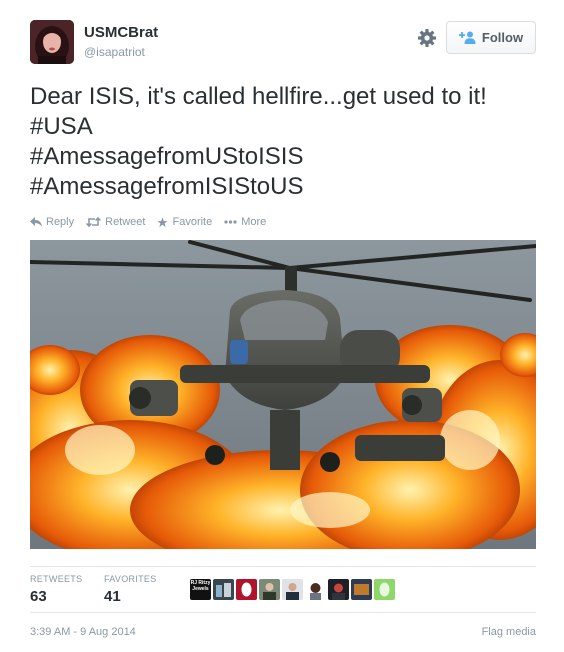 This screenshot has width=564, height=652. What do you see at coordinates (60, 222) in the screenshot?
I see `reply-label: Reply` at bounding box center [60, 222].